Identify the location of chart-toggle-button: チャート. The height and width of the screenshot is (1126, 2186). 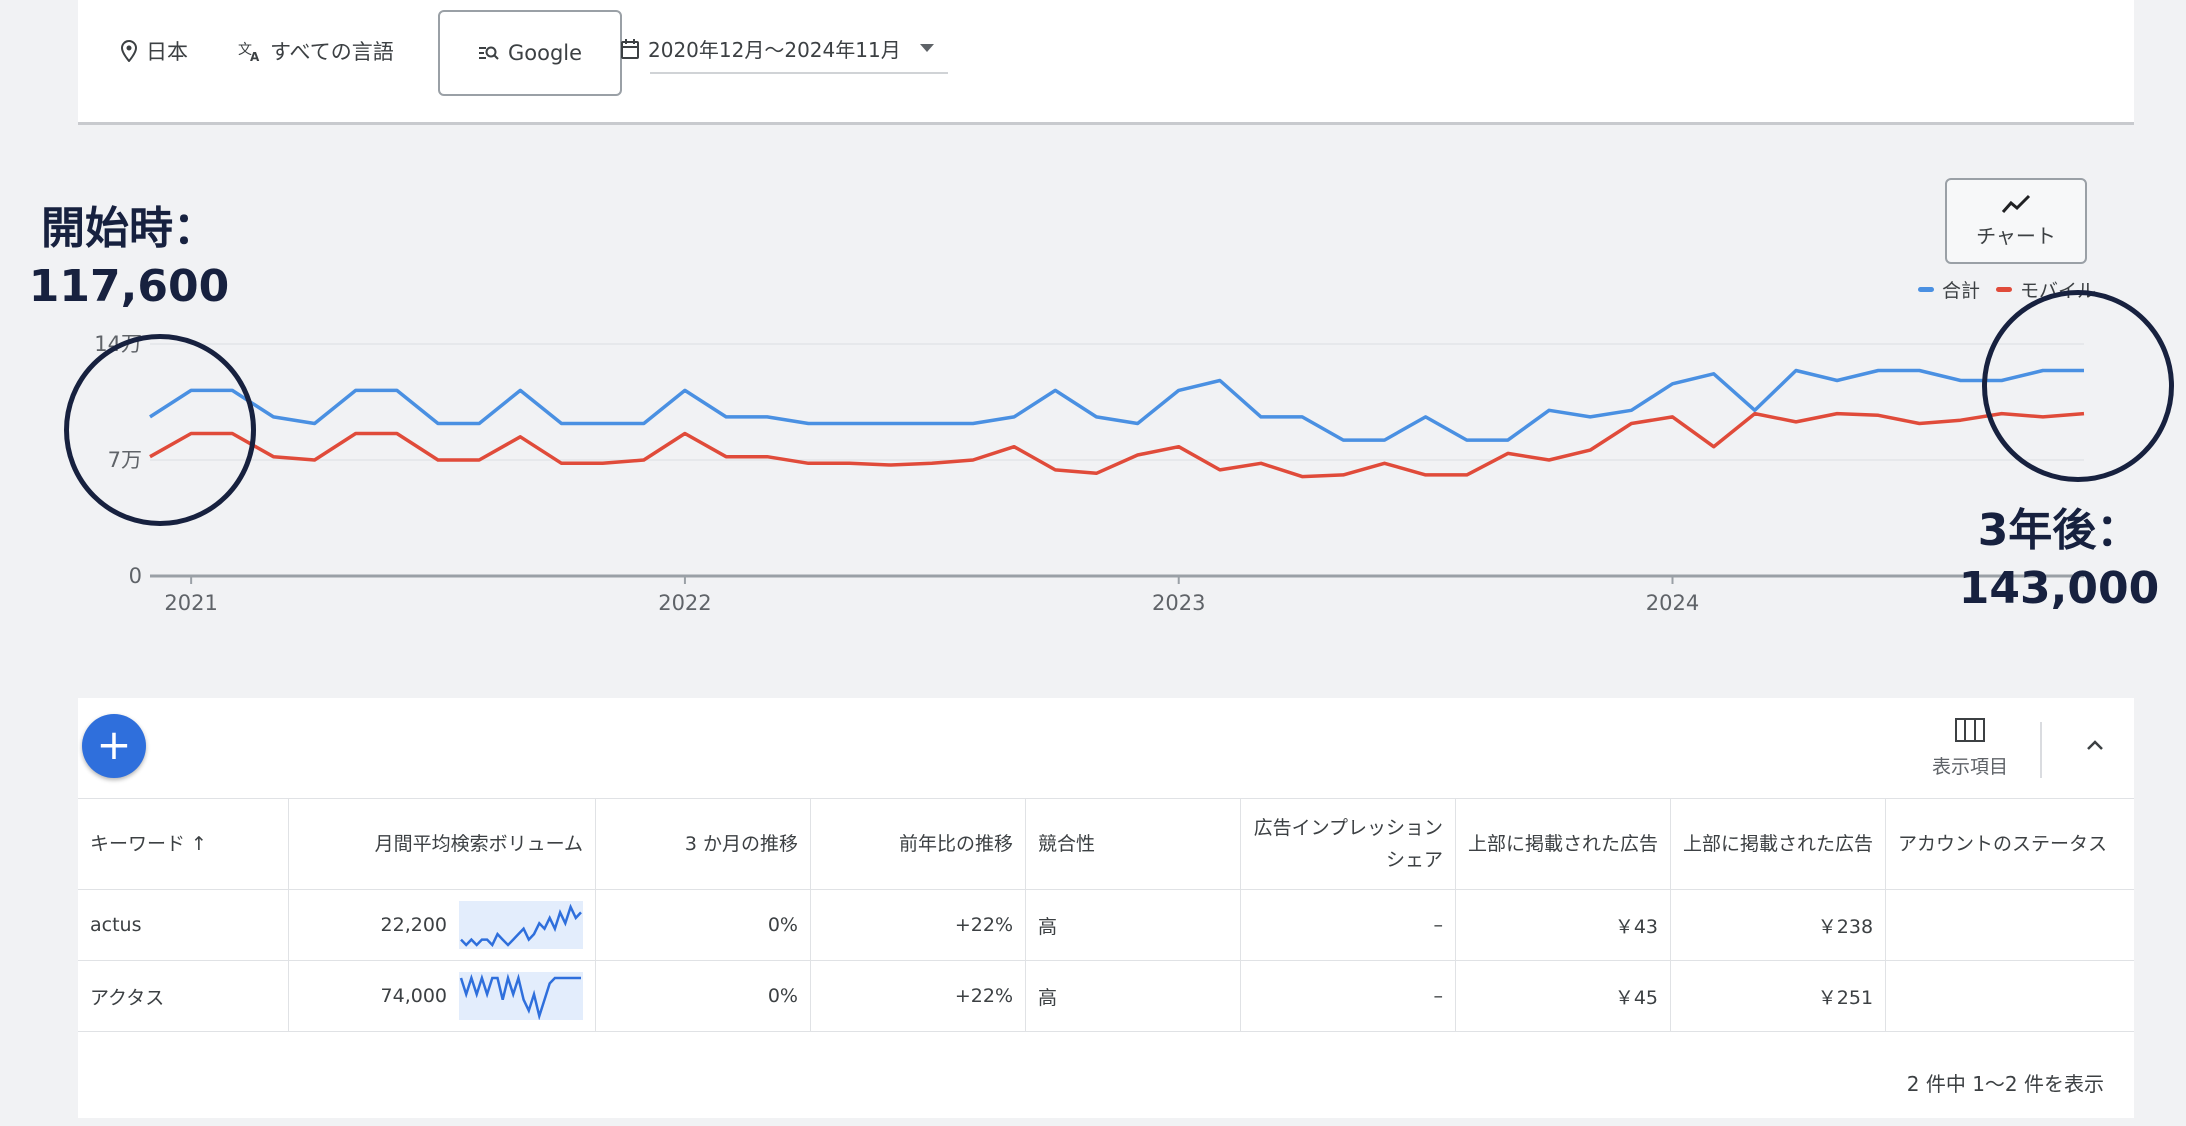
(2016, 221).